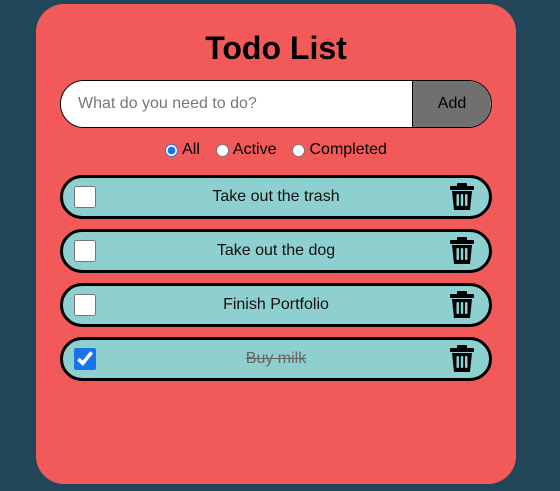 The width and height of the screenshot is (560, 491). Describe the element at coordinates (299, 150) in the screenshot. I see `filter-completed-radio` at that location.